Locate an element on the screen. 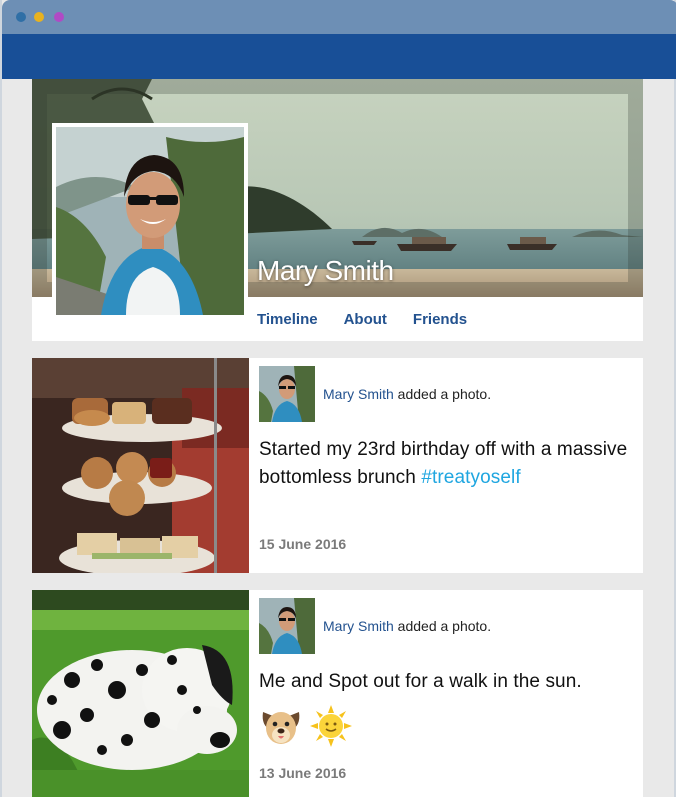  profile-nav: Timeline About Friends is located at coordinates (362, 321).